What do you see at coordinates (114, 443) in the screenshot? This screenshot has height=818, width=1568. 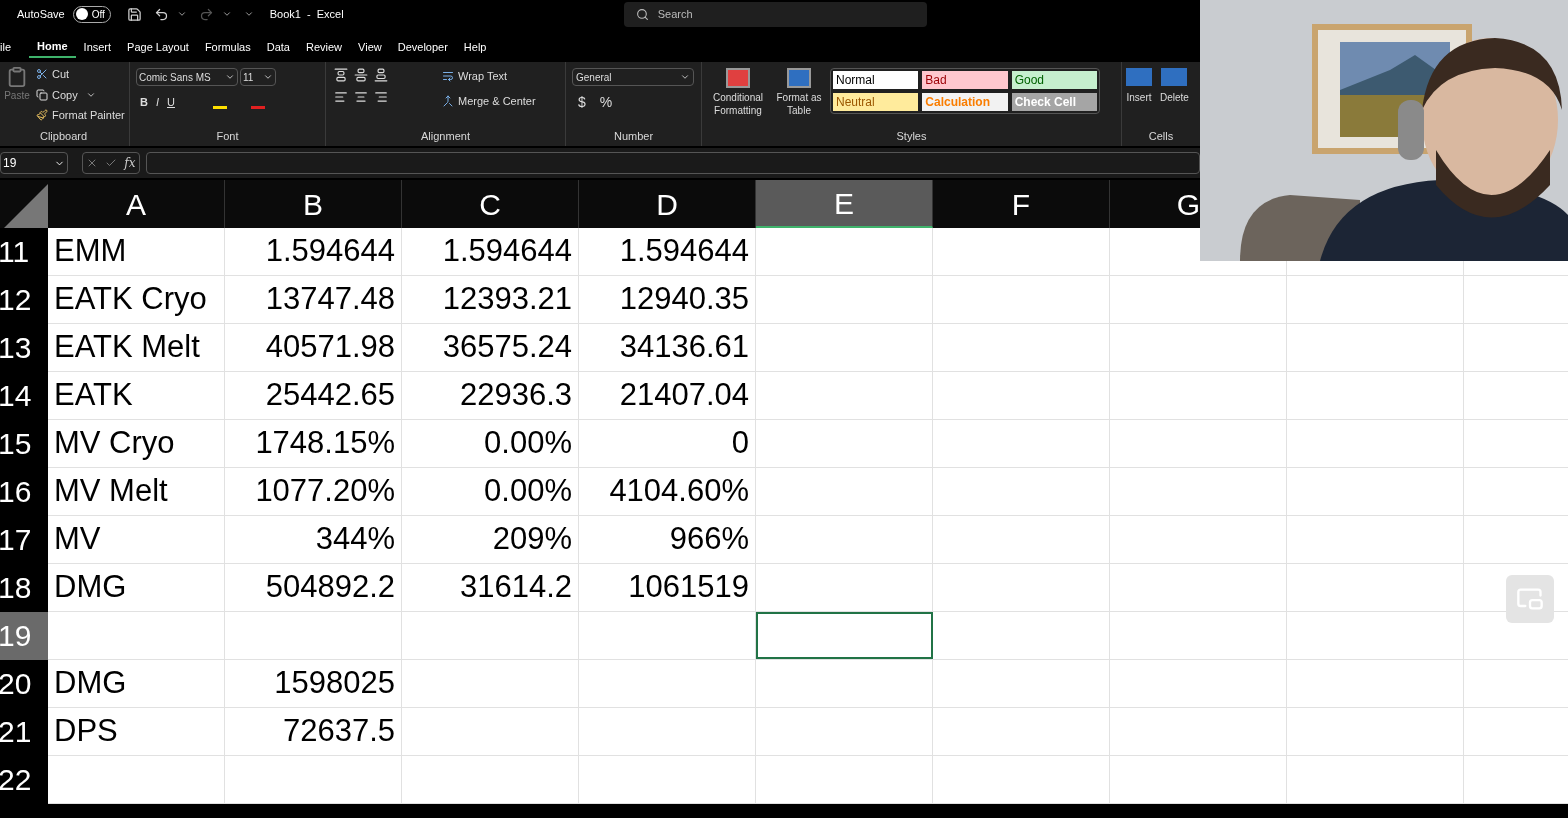 I see `table-cell-text: MV Cryo` at bounding box center [114, 443].